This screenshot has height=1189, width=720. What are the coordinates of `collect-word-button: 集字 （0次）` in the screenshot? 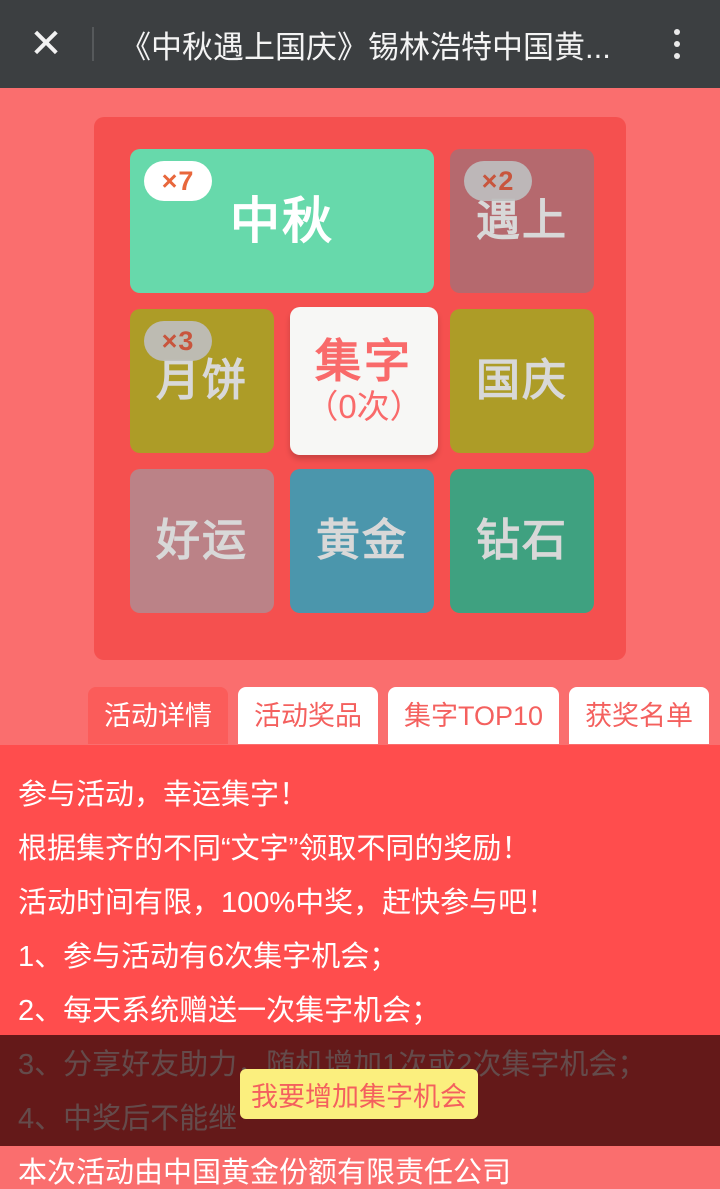 It's located at (364, 381).